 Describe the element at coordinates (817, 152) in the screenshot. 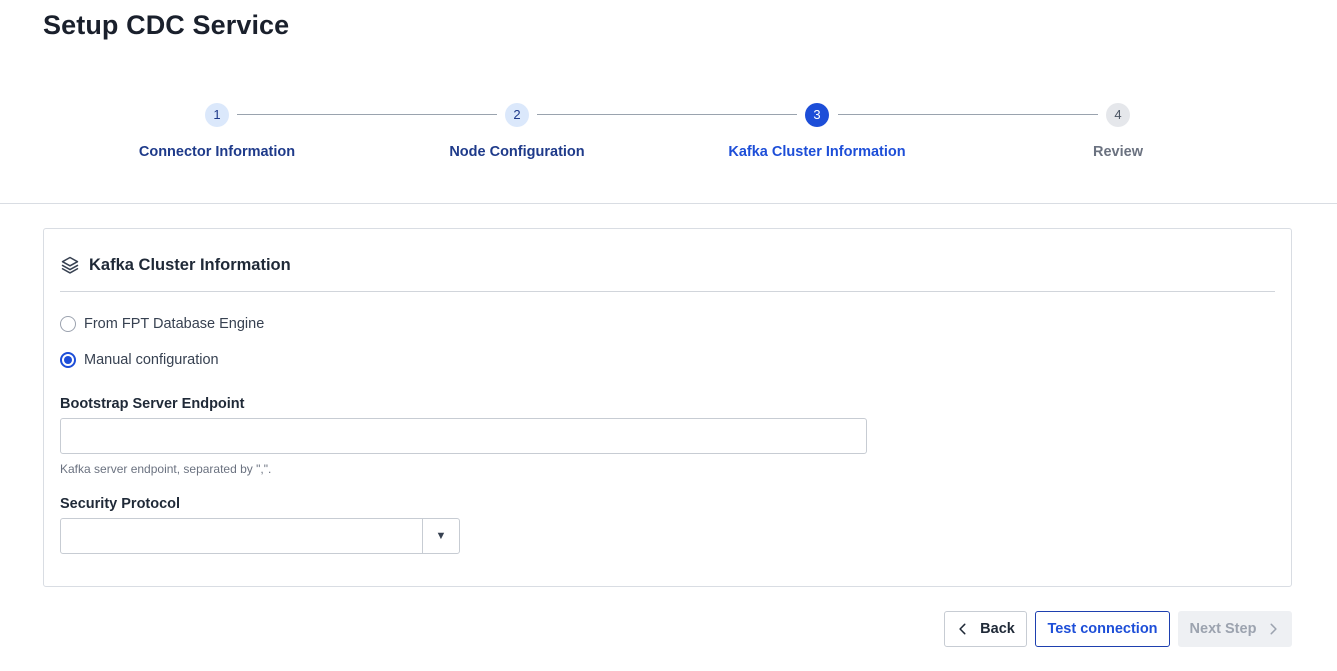

I see `step-3-label: Kafka Cluster Information` at that location.